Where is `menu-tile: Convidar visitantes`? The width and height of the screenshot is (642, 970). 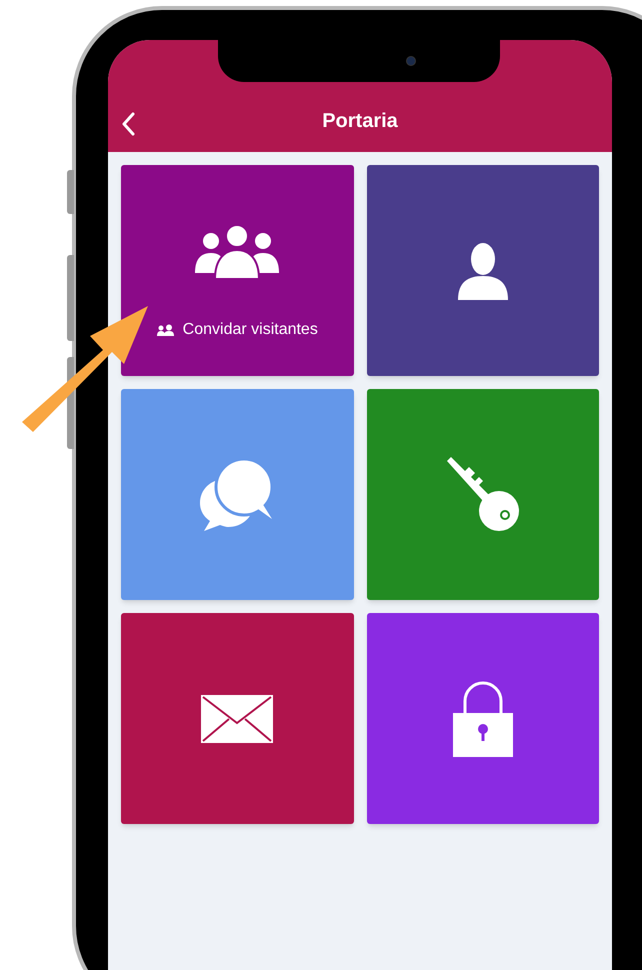 menu-tile: Convidar visitantes is located at coordinates (237, 270).